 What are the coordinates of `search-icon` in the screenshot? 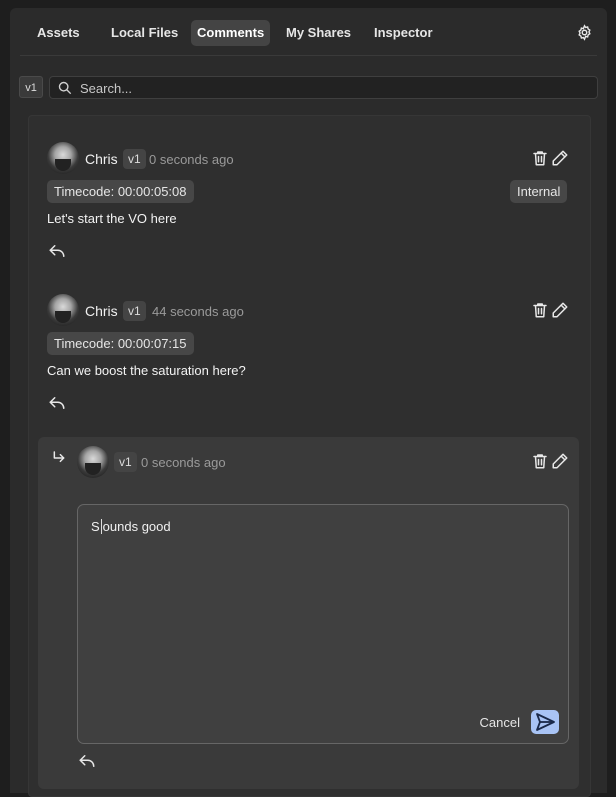 It's located at (65, 88).